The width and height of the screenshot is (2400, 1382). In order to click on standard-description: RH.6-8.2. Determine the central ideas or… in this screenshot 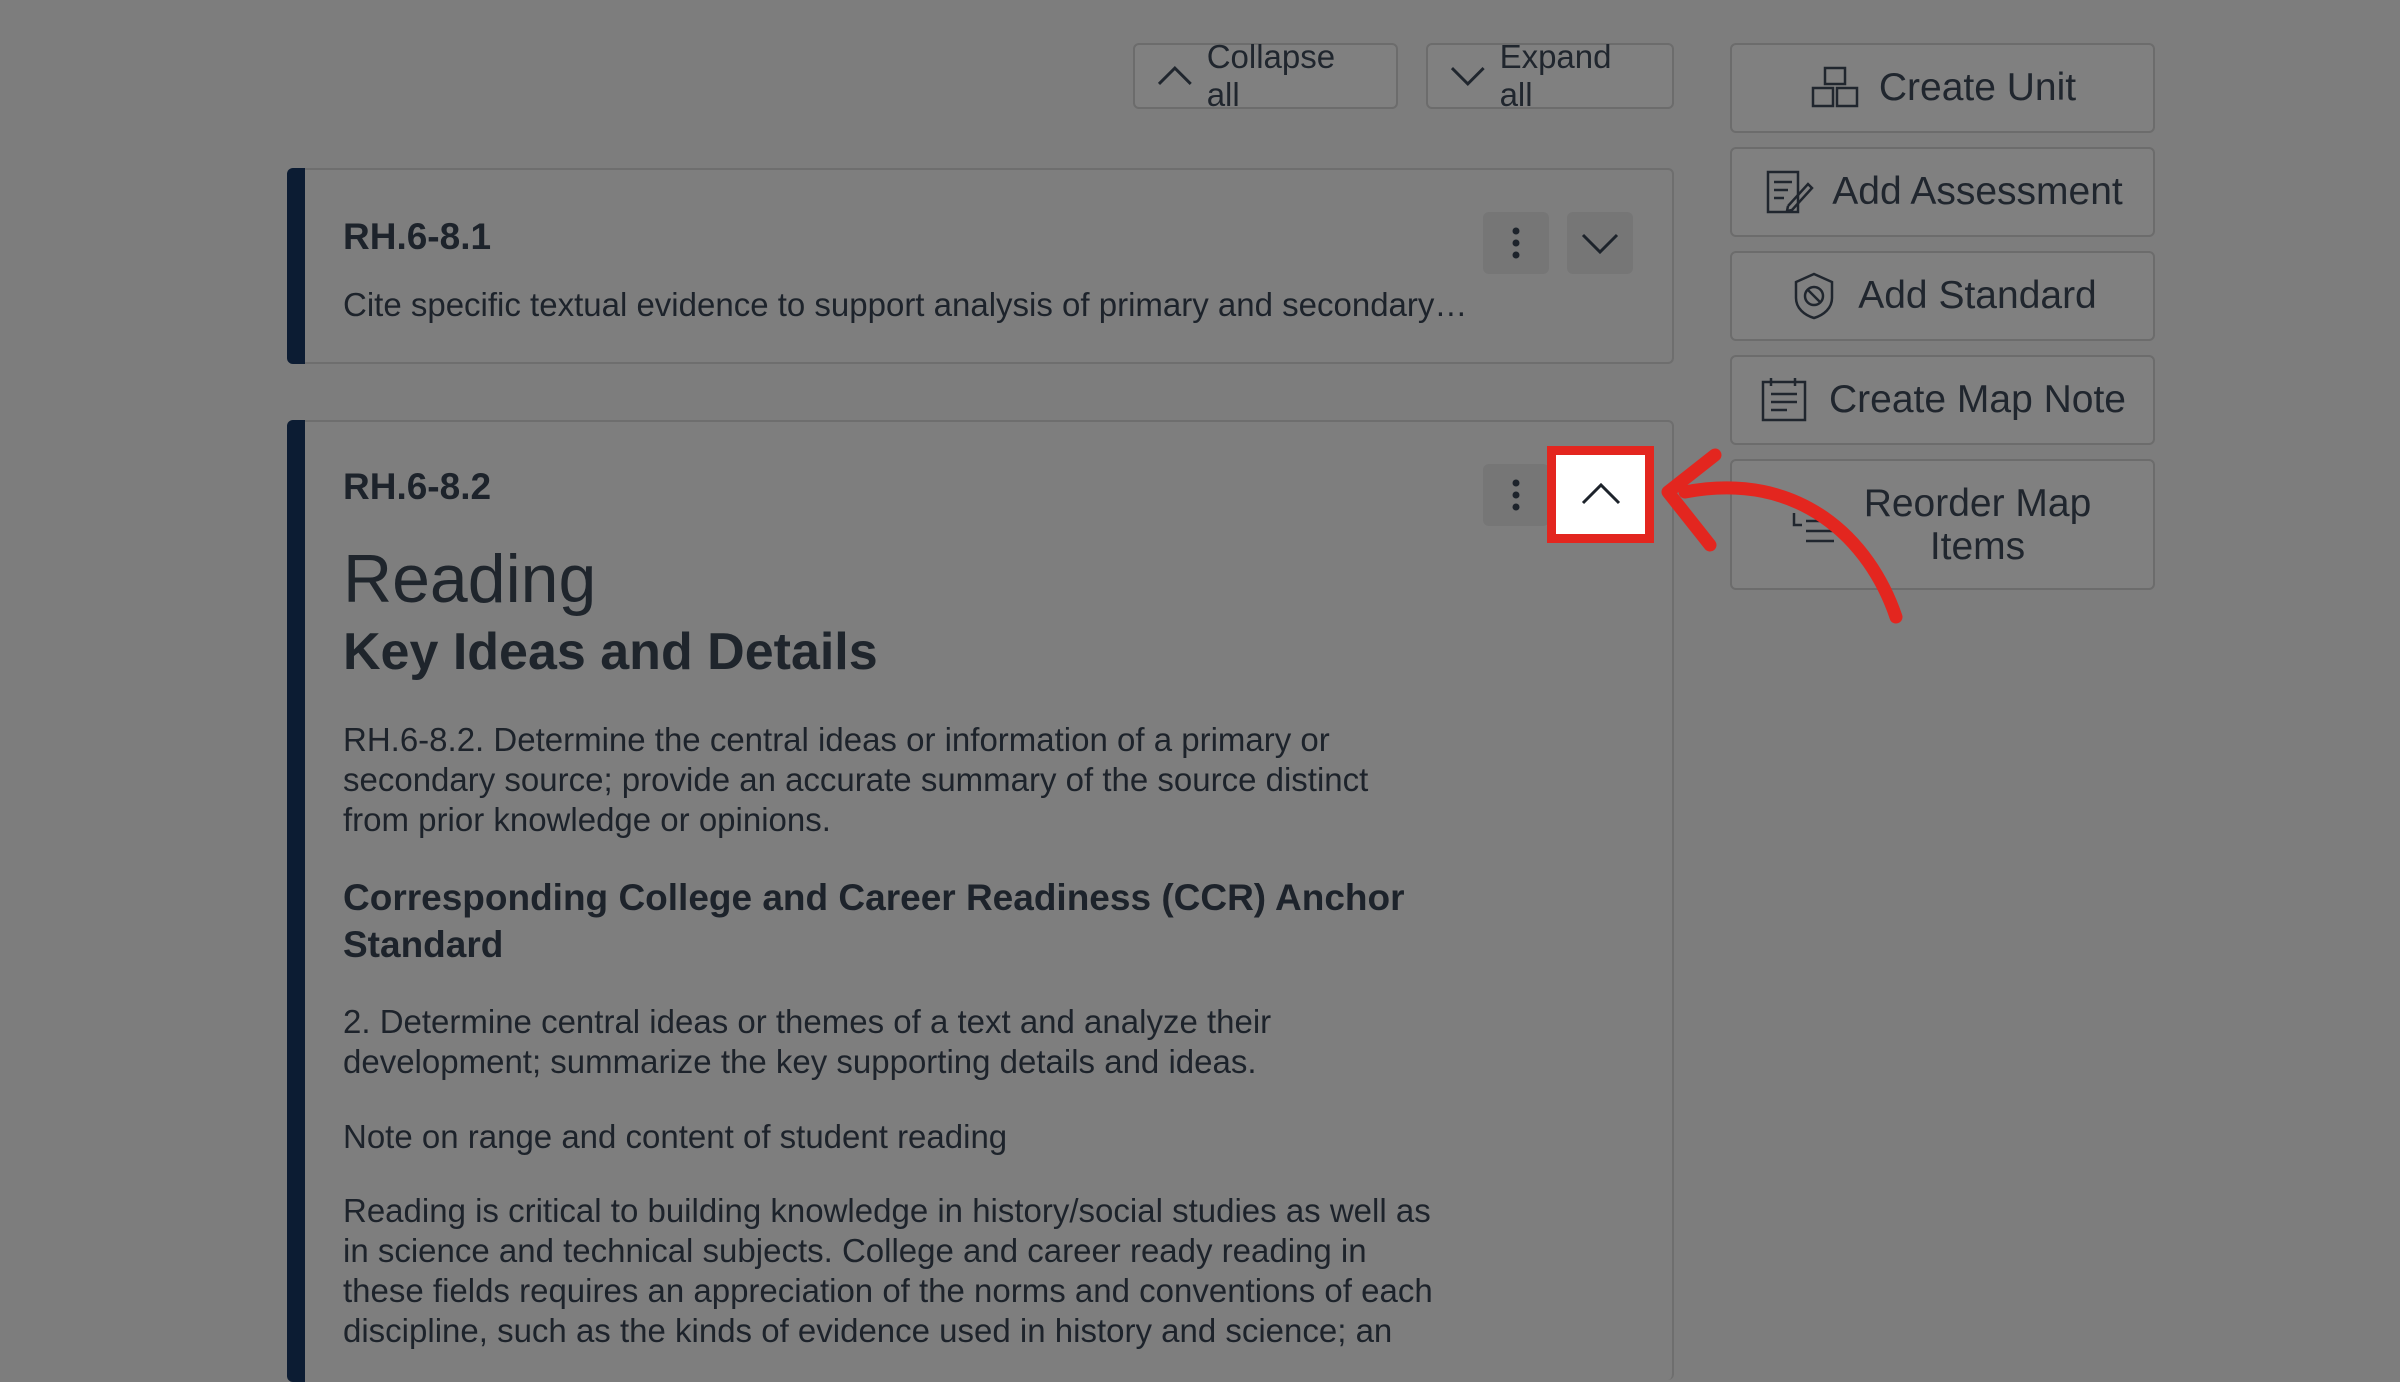, I will do `click(856, 779)`.